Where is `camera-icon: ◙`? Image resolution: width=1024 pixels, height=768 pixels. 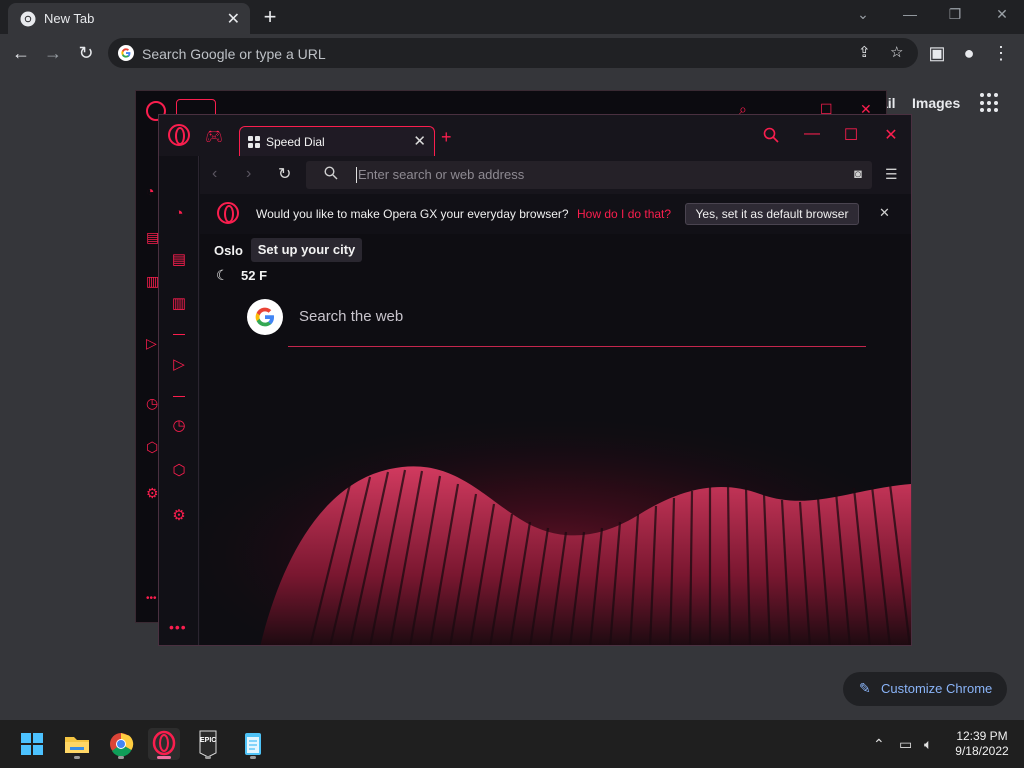
camera-icon: ◙ is located at coordinates (858, 173).